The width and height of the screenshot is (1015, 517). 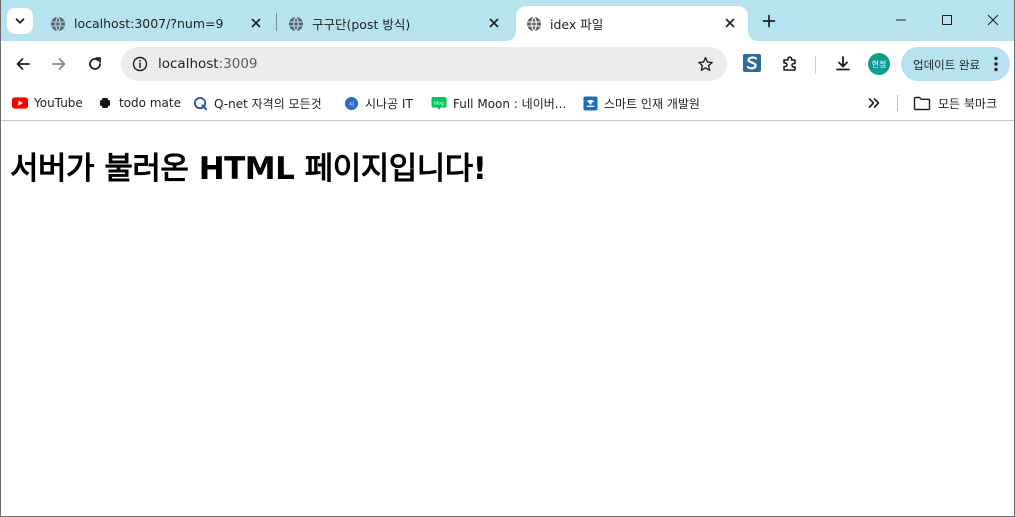 What do you see at coordinates (149, 23) in the screenshot?
I see `tab-title: localhost:3007/?num=9` at bounding box center [149, 23].